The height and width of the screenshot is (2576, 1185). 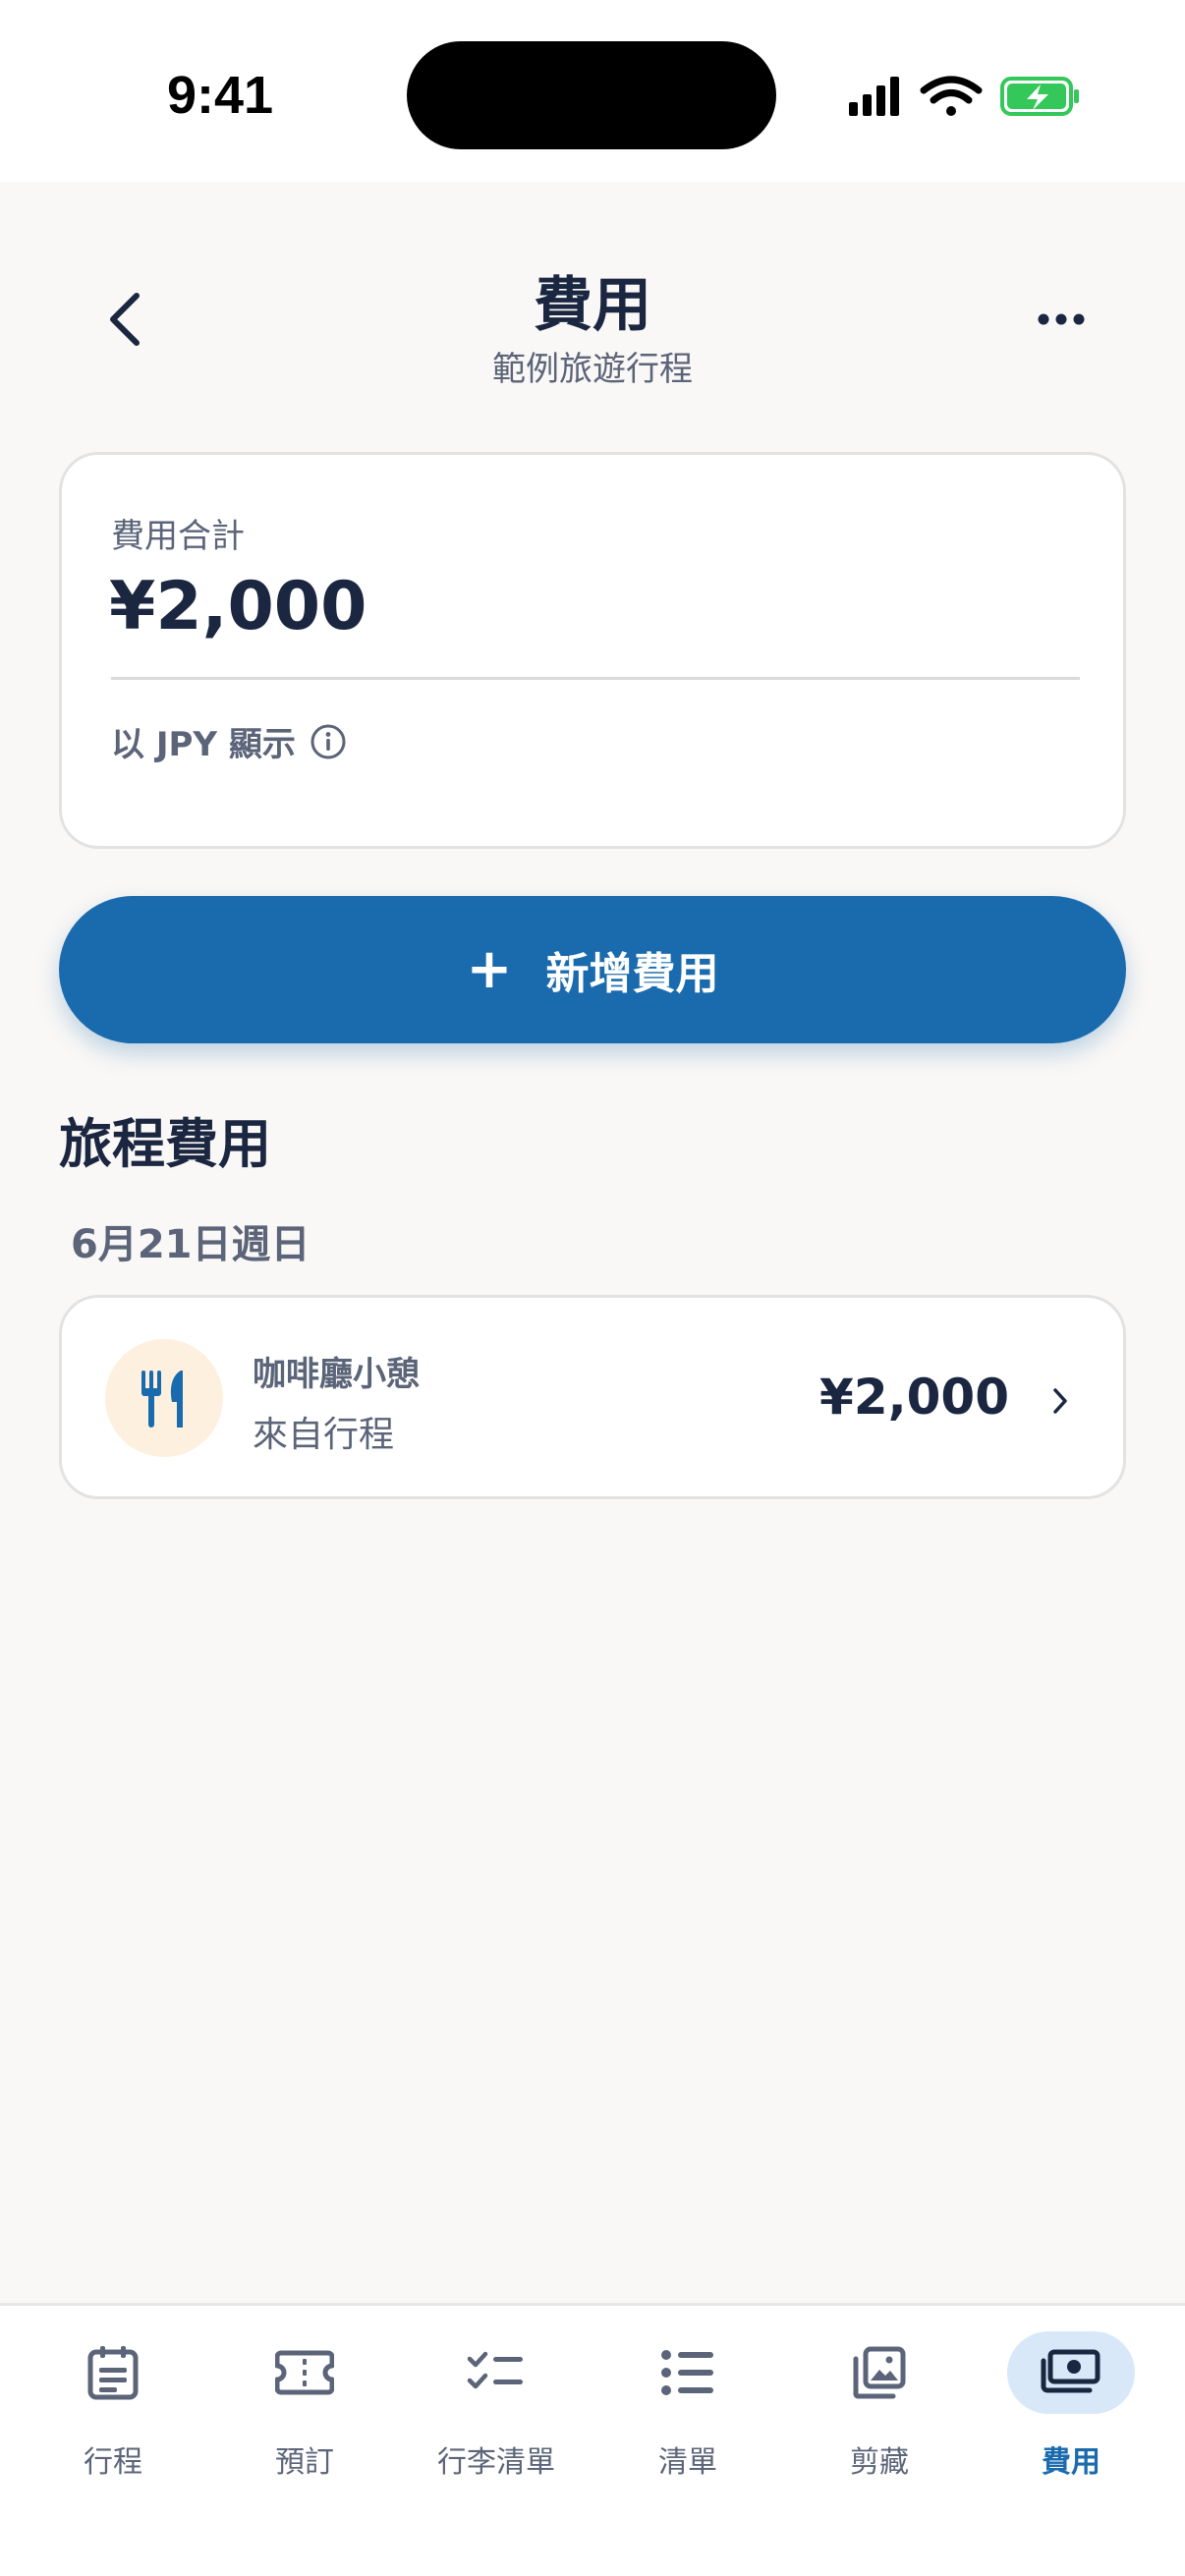 What do you see at coordinates (1071, 2372) in the screenshot?
I see `cash-icon` at bounding box center [1071, 2372].